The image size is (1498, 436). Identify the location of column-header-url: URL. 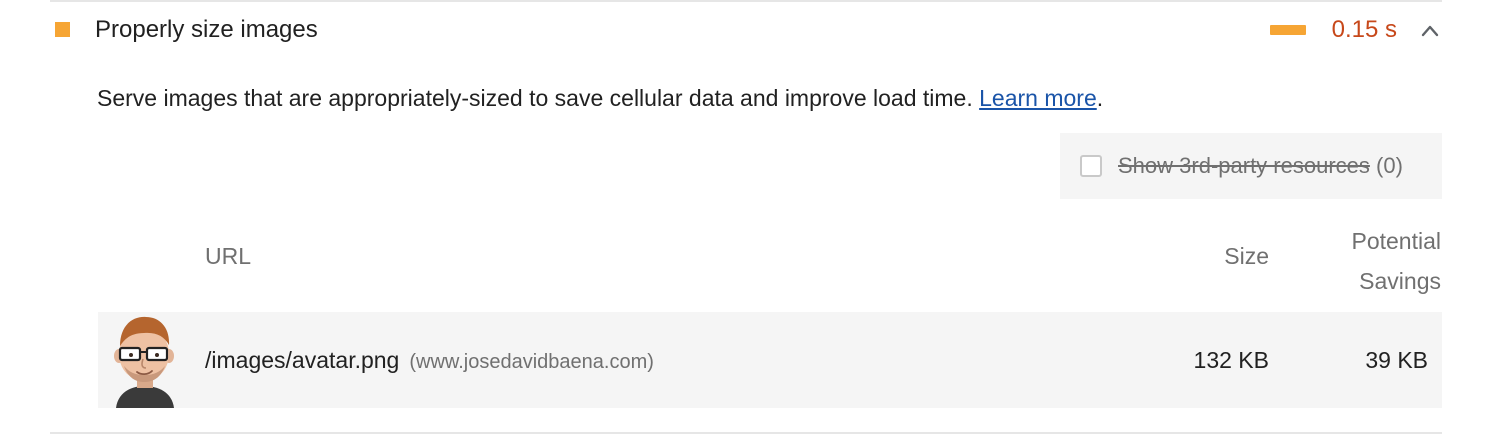
(228, 256).